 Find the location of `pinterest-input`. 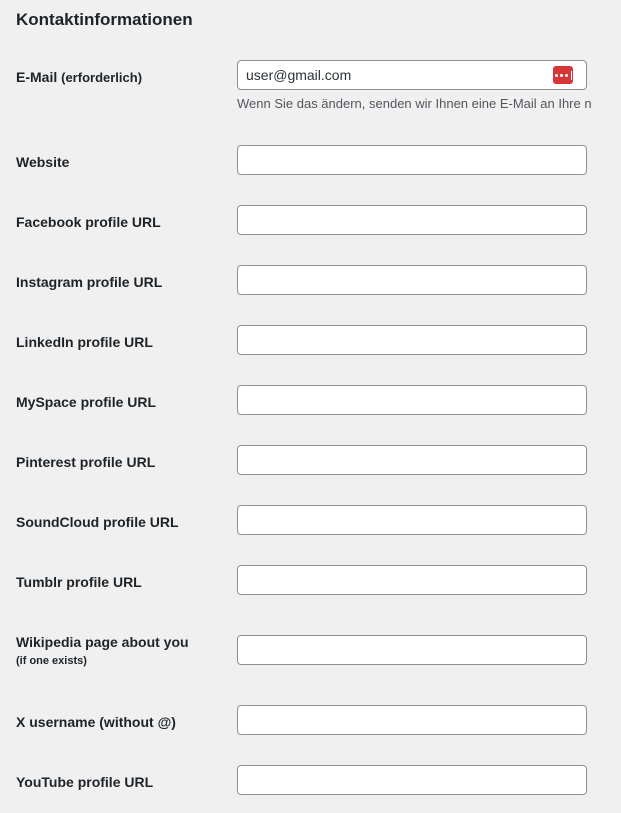

pinterest-input is located at coordinates (412, 460).